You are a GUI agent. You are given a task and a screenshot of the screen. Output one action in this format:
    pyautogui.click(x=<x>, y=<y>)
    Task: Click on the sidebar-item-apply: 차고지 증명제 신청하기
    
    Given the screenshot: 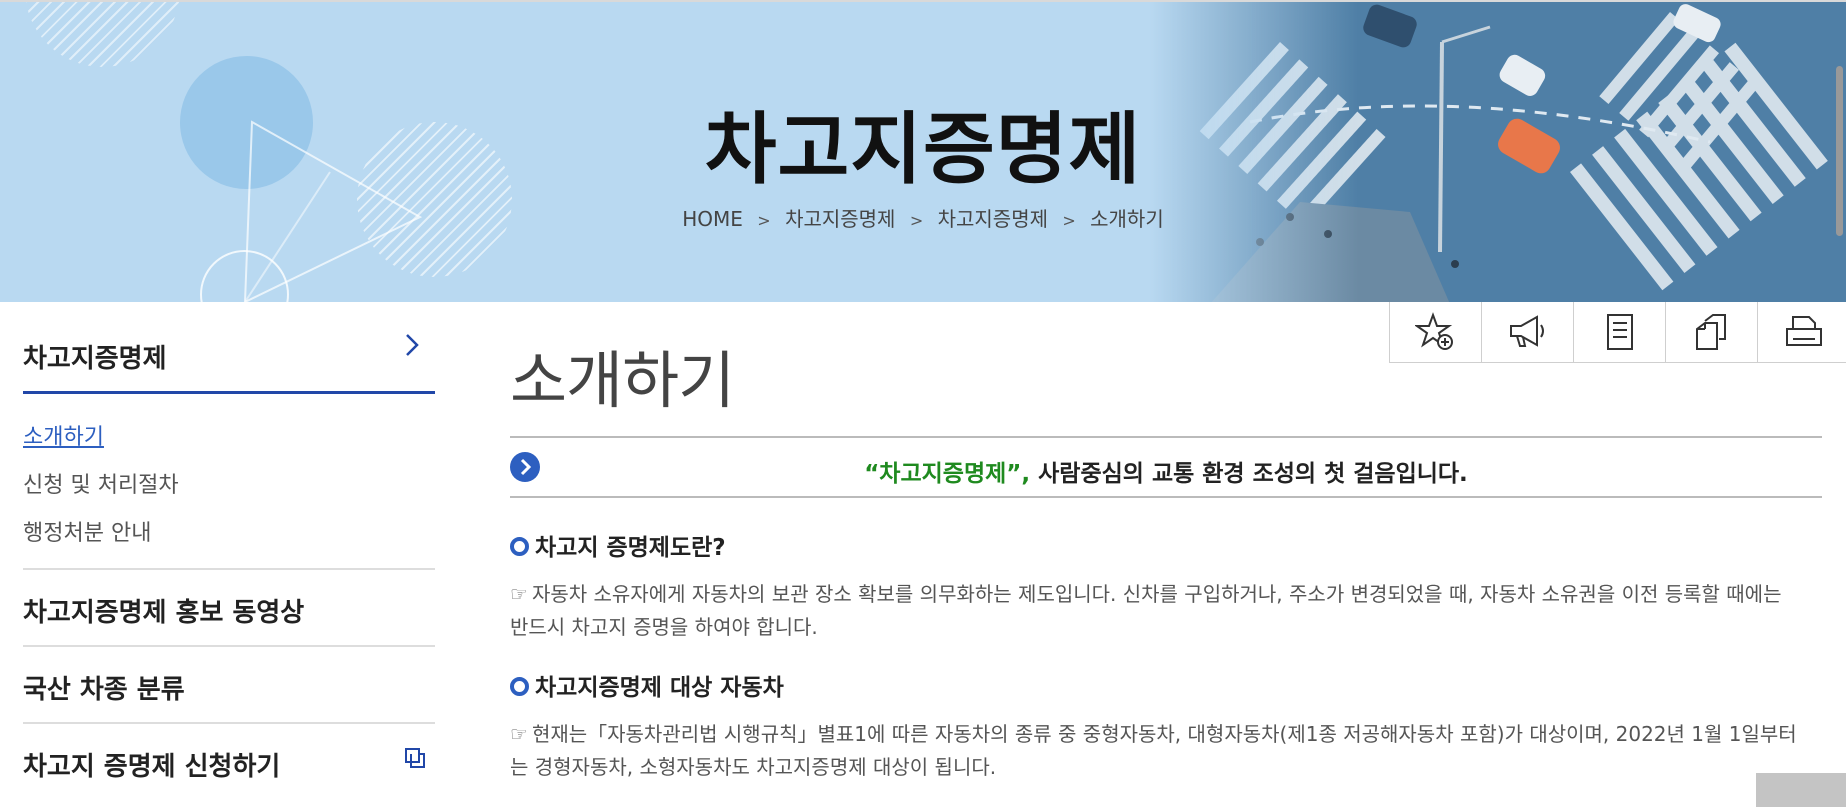 What is the action you would take?
    pyautogui.click(x=229, y=762)
    